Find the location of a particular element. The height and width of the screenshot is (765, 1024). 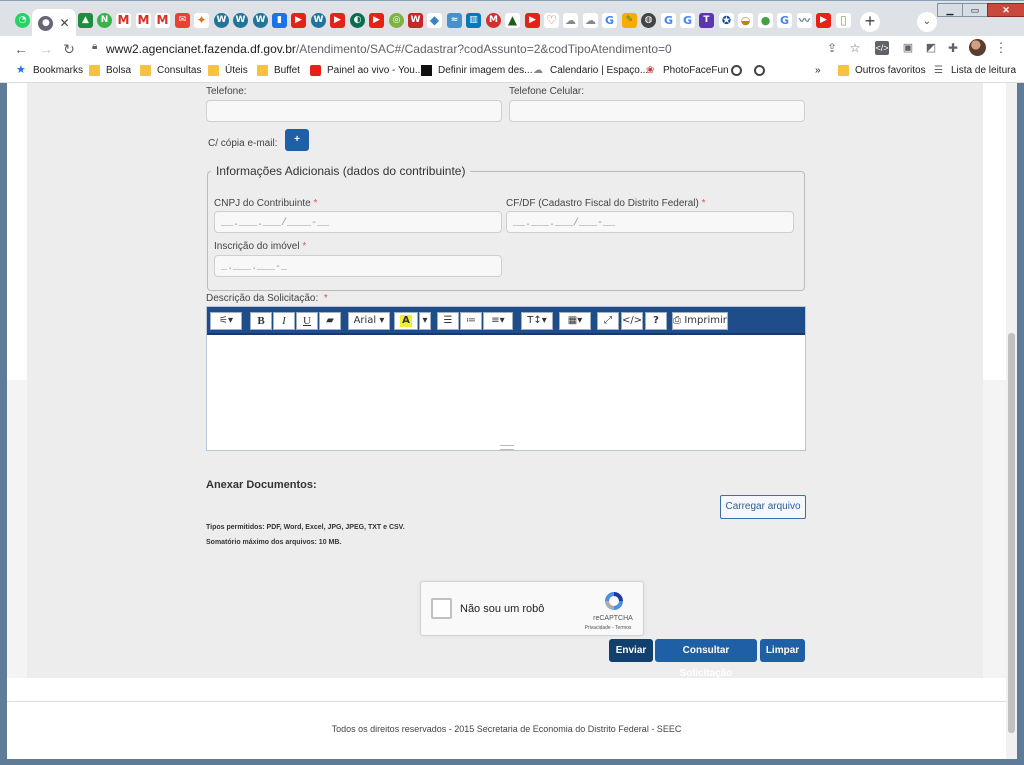

bookmark-buffet: Buffet is located at coordinates (278, 70).